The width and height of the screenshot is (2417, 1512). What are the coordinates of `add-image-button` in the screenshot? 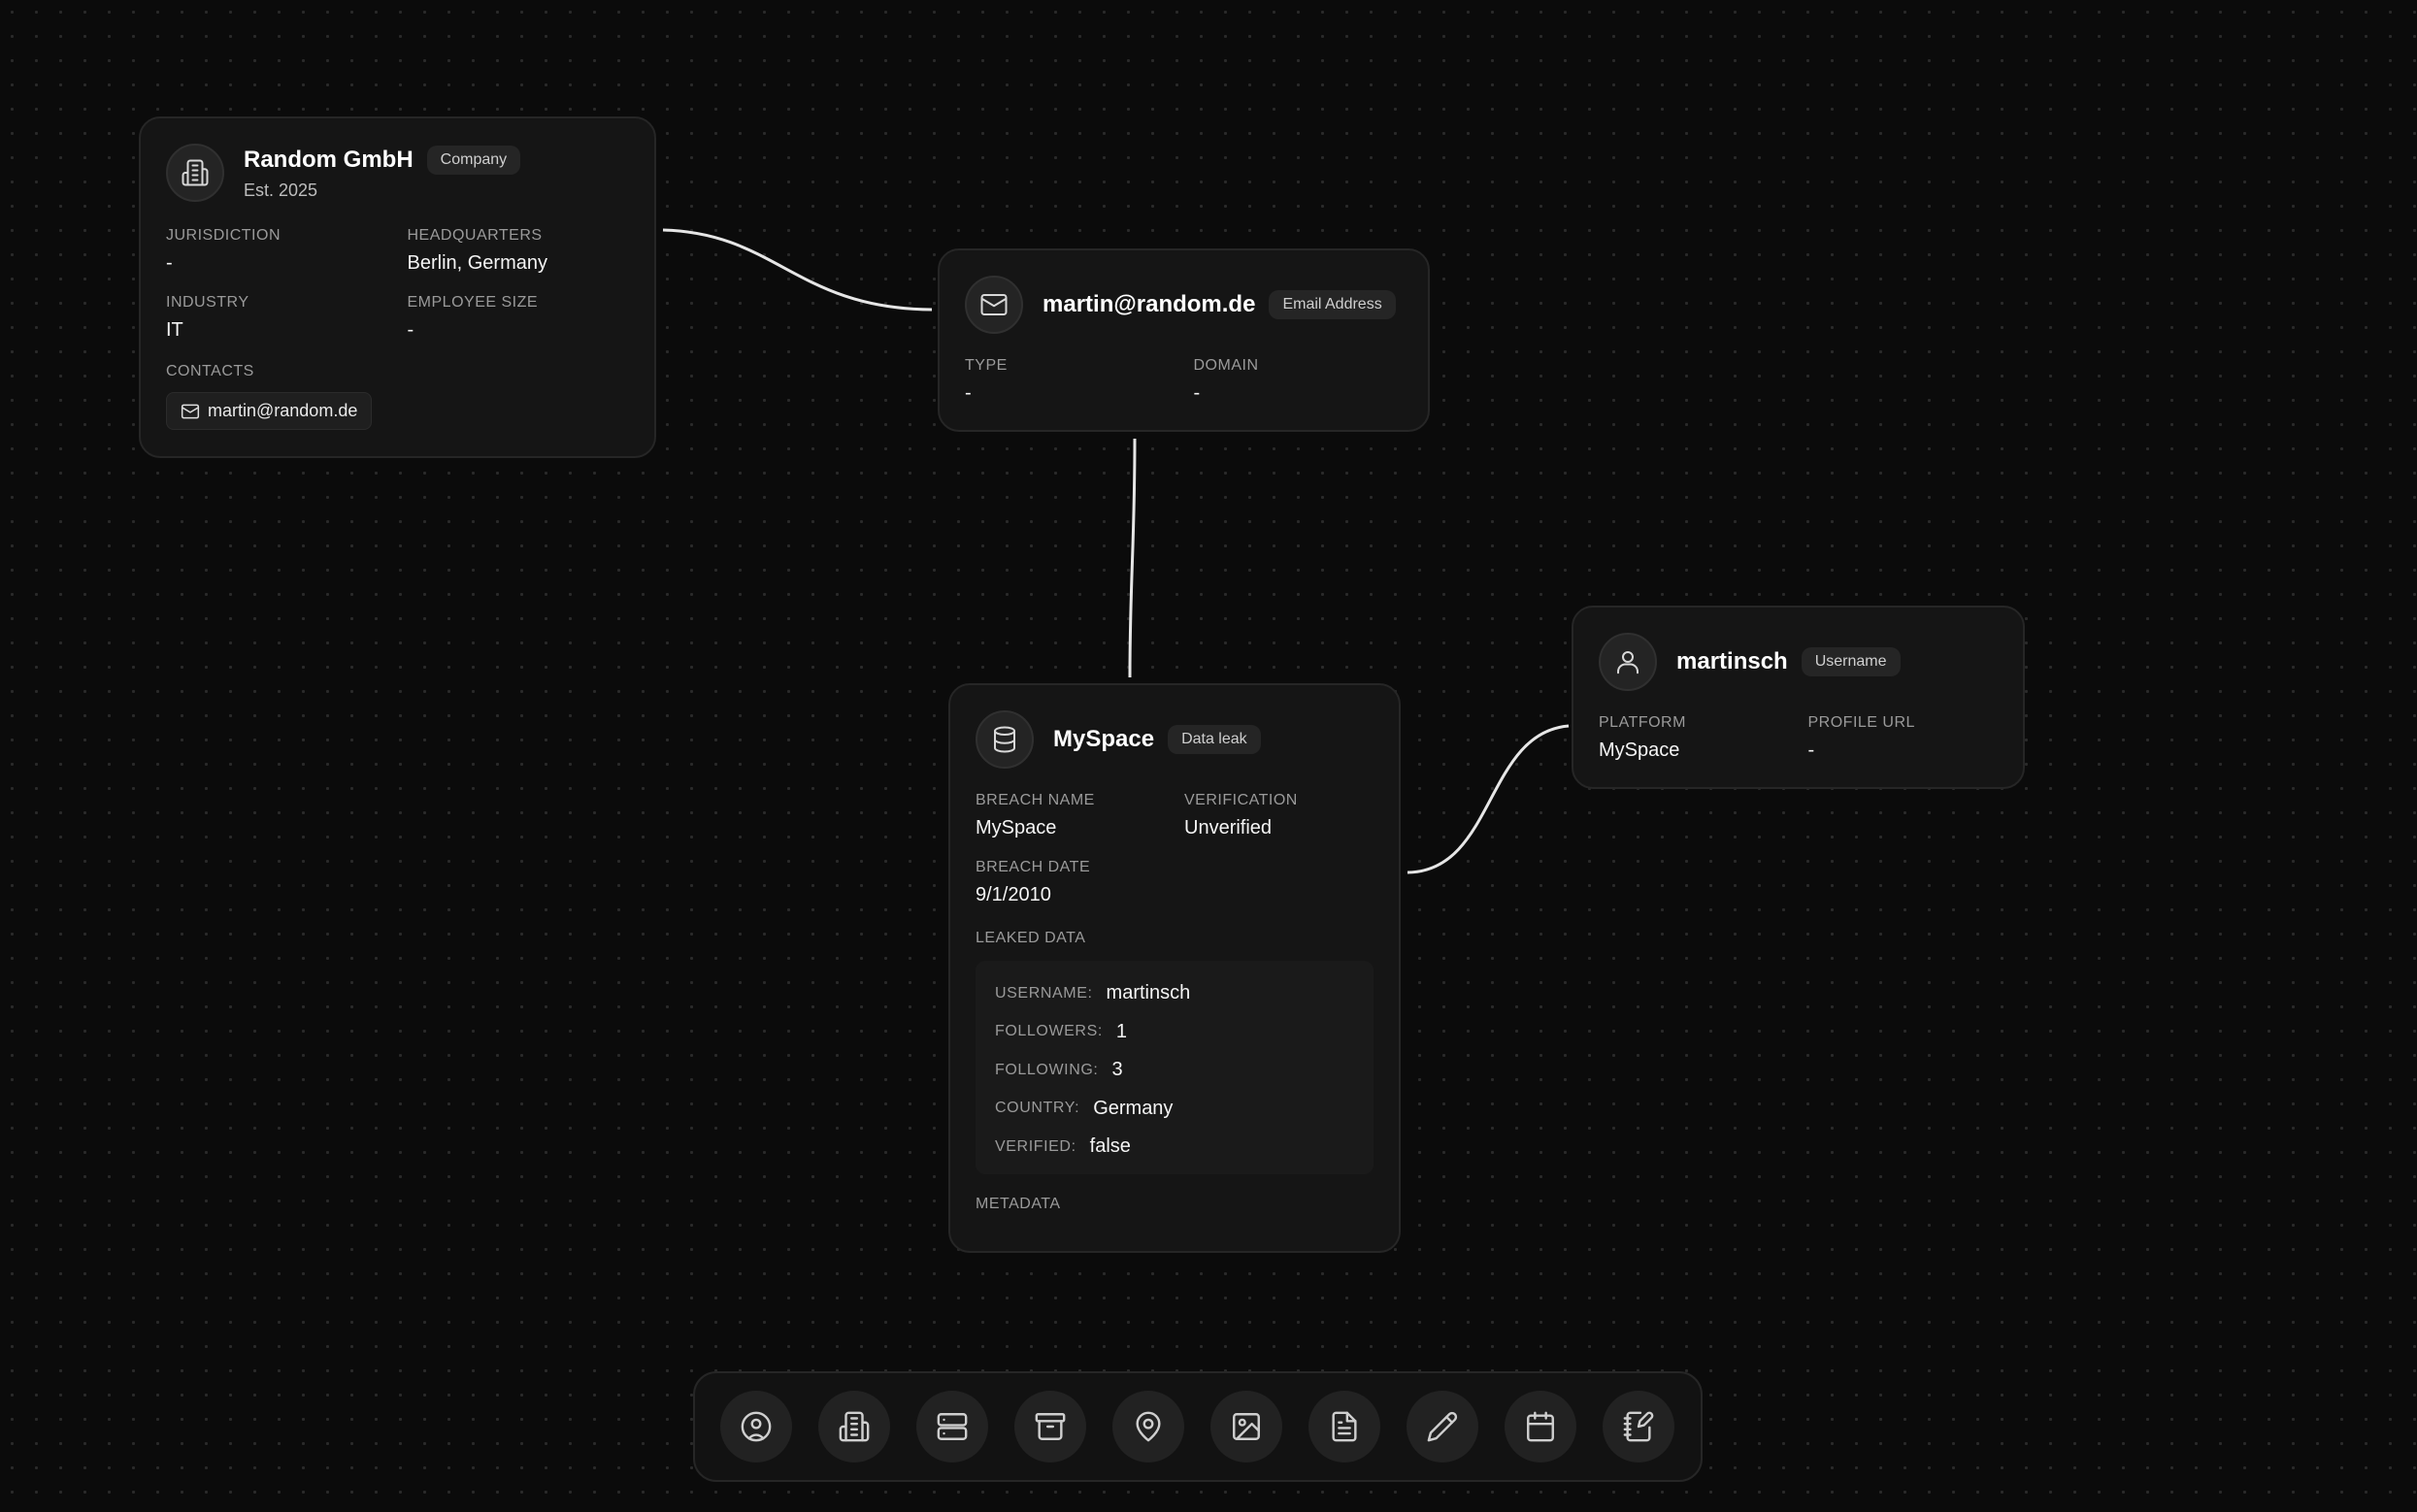 It's located at (1246, 1427).